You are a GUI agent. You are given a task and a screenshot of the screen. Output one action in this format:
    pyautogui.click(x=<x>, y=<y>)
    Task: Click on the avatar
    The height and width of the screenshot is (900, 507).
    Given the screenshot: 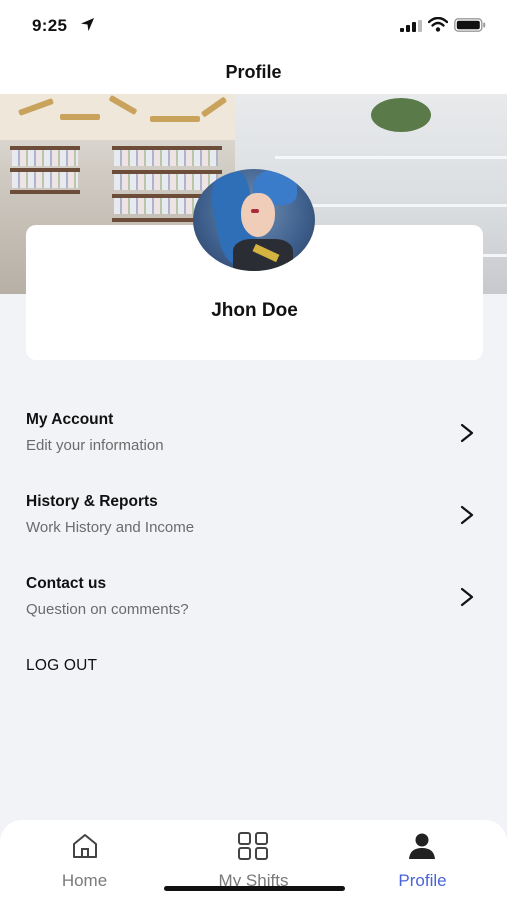 What is the action you would take?
    pyautogui.click(x=254, y=220)
    